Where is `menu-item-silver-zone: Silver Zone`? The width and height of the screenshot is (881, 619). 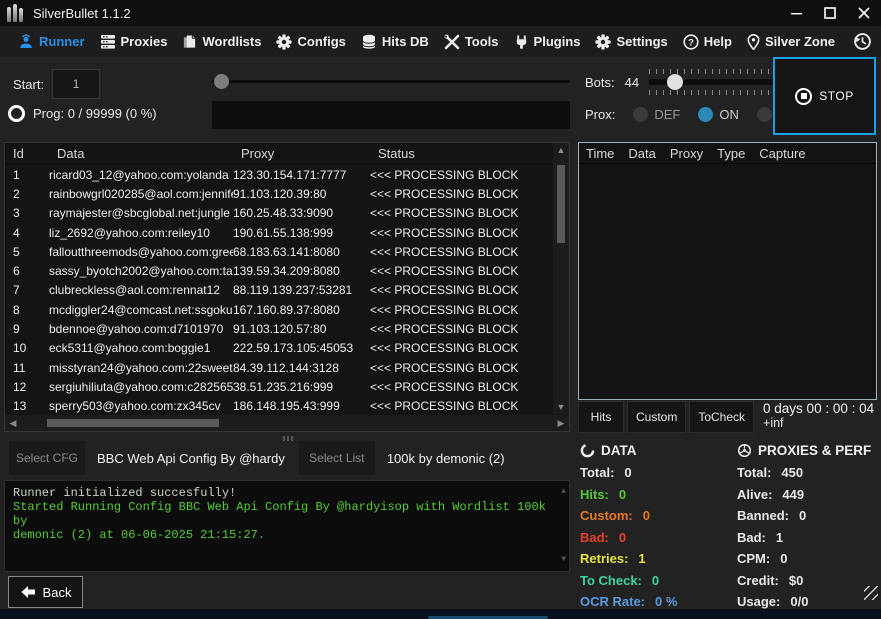
menu-item-silver-zone: Silver Zone is located at coordinates (791, 41).